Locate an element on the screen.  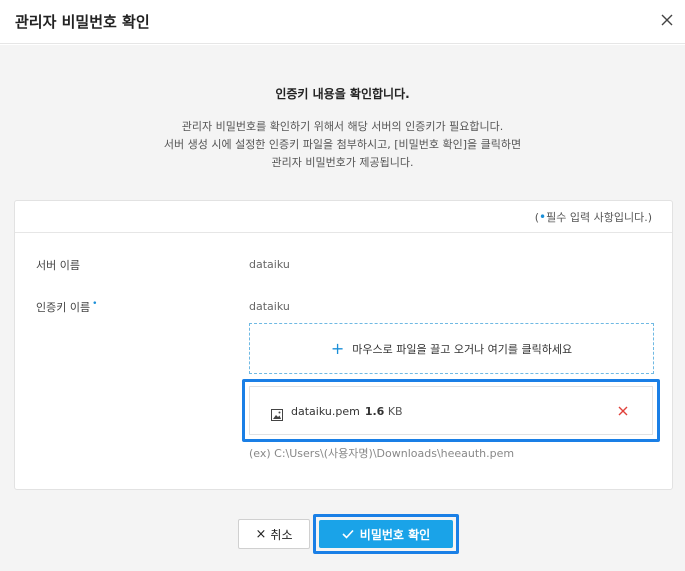
plus-icon: + is located at coordinates (337, 348).